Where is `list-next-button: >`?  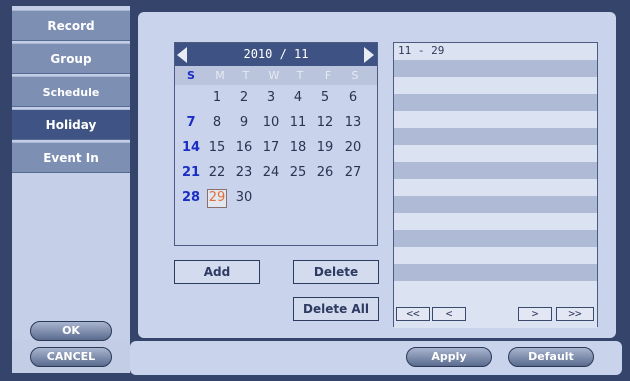 list-next-button: > is located at coordinates (535, 314).